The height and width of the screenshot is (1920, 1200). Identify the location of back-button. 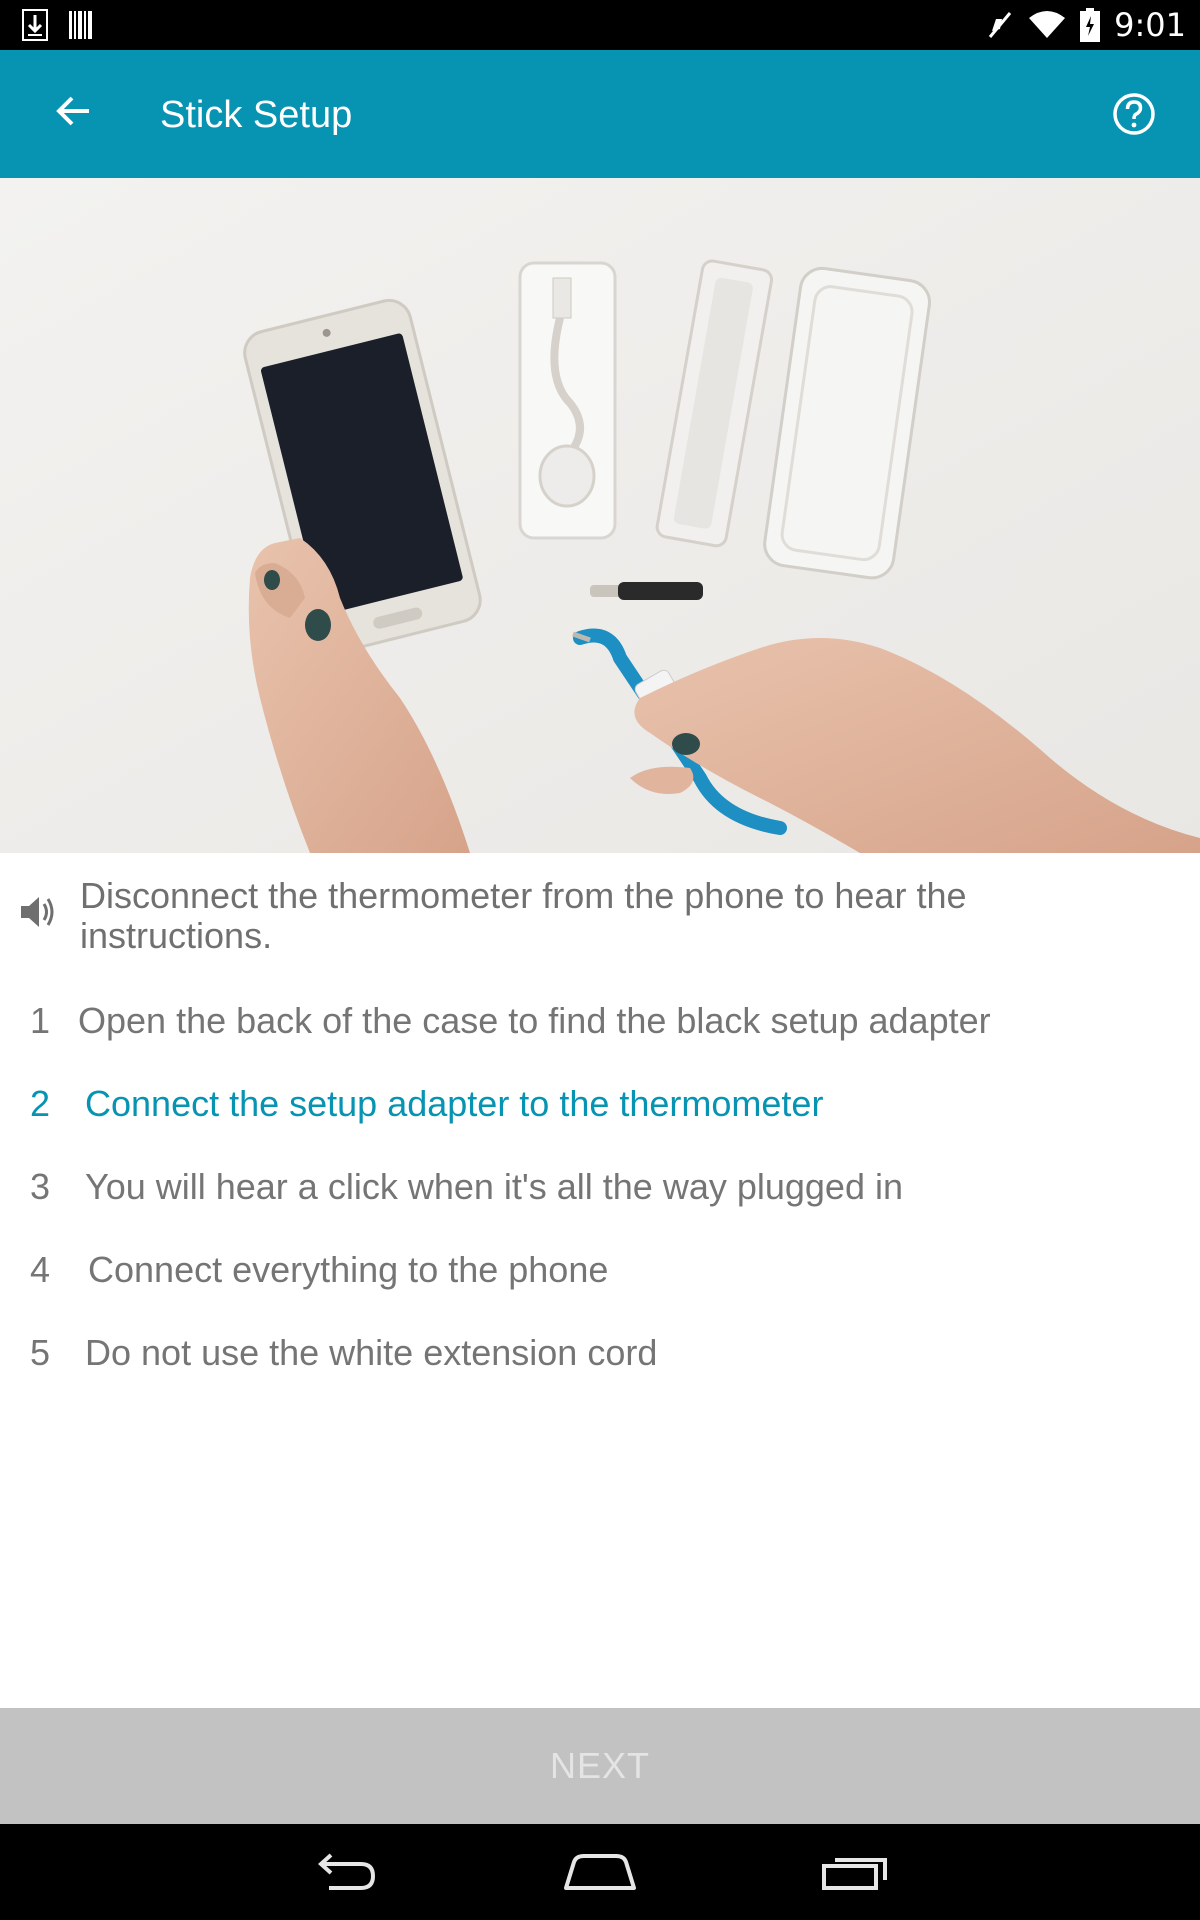
(73, 111).